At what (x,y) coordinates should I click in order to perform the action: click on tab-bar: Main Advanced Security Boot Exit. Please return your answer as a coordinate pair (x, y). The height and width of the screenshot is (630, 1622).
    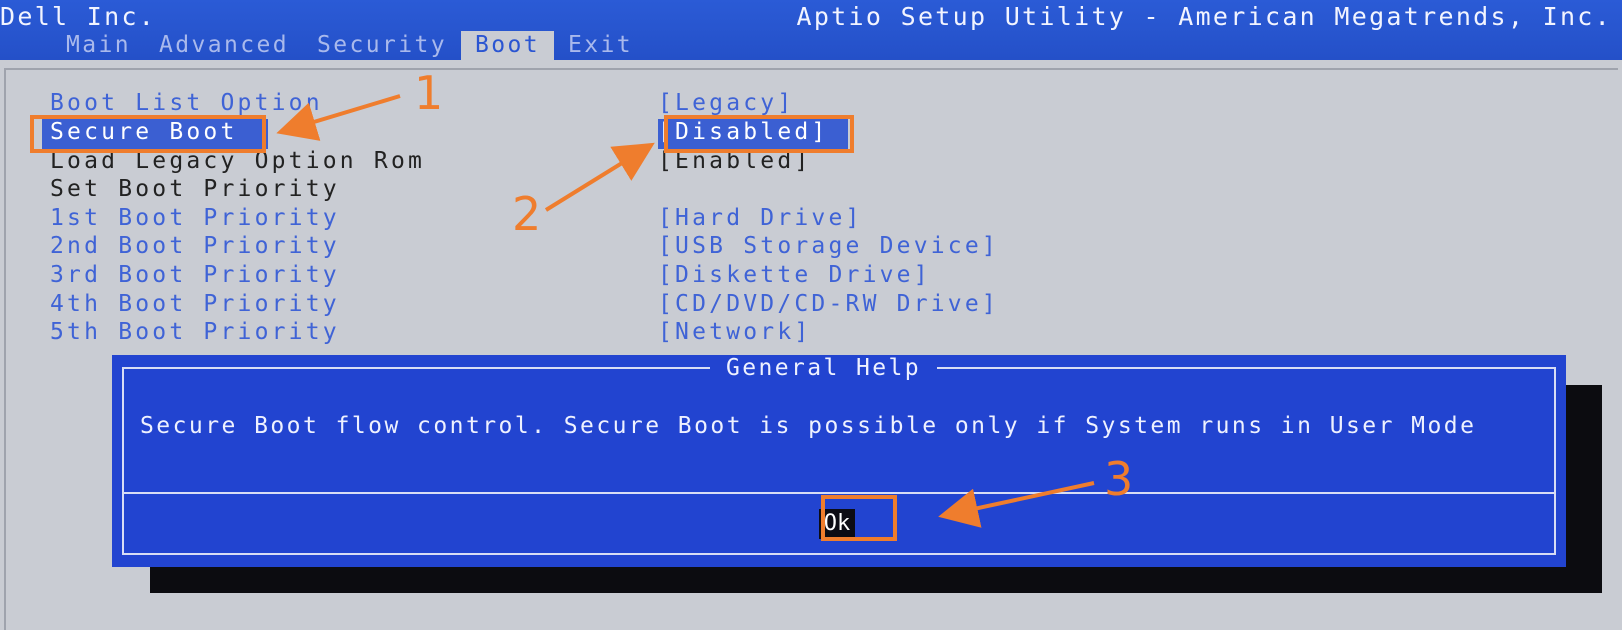
    Looking at the image, I should click on (349, 45).